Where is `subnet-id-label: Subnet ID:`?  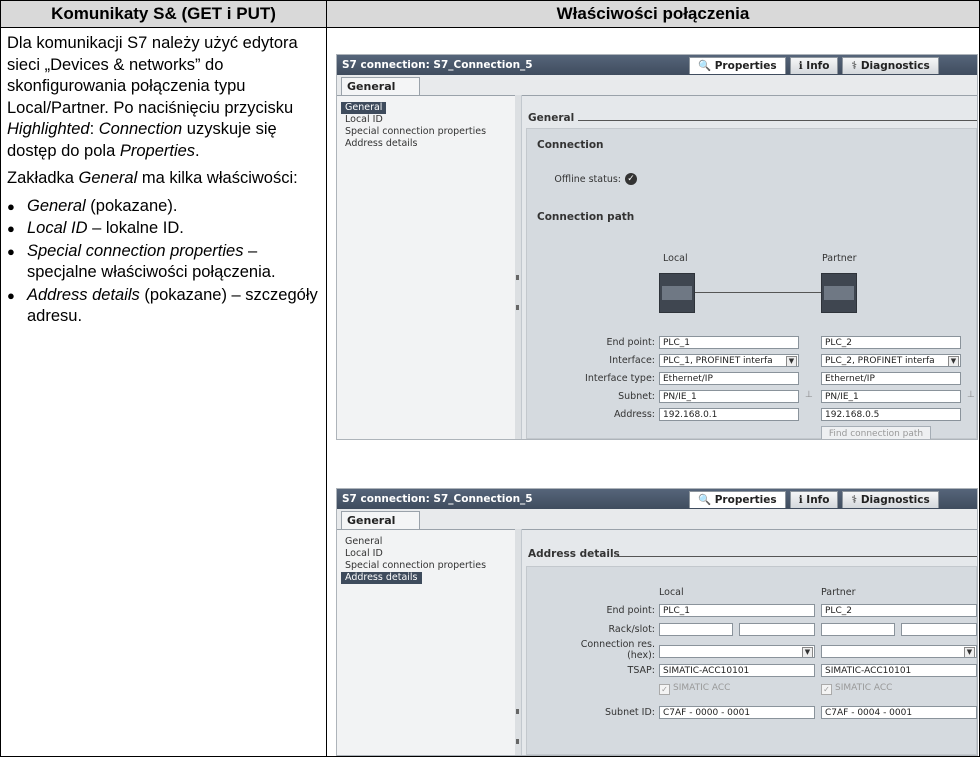 subnet-id-label: Subnet ID: is located at coordinates (629, 712).